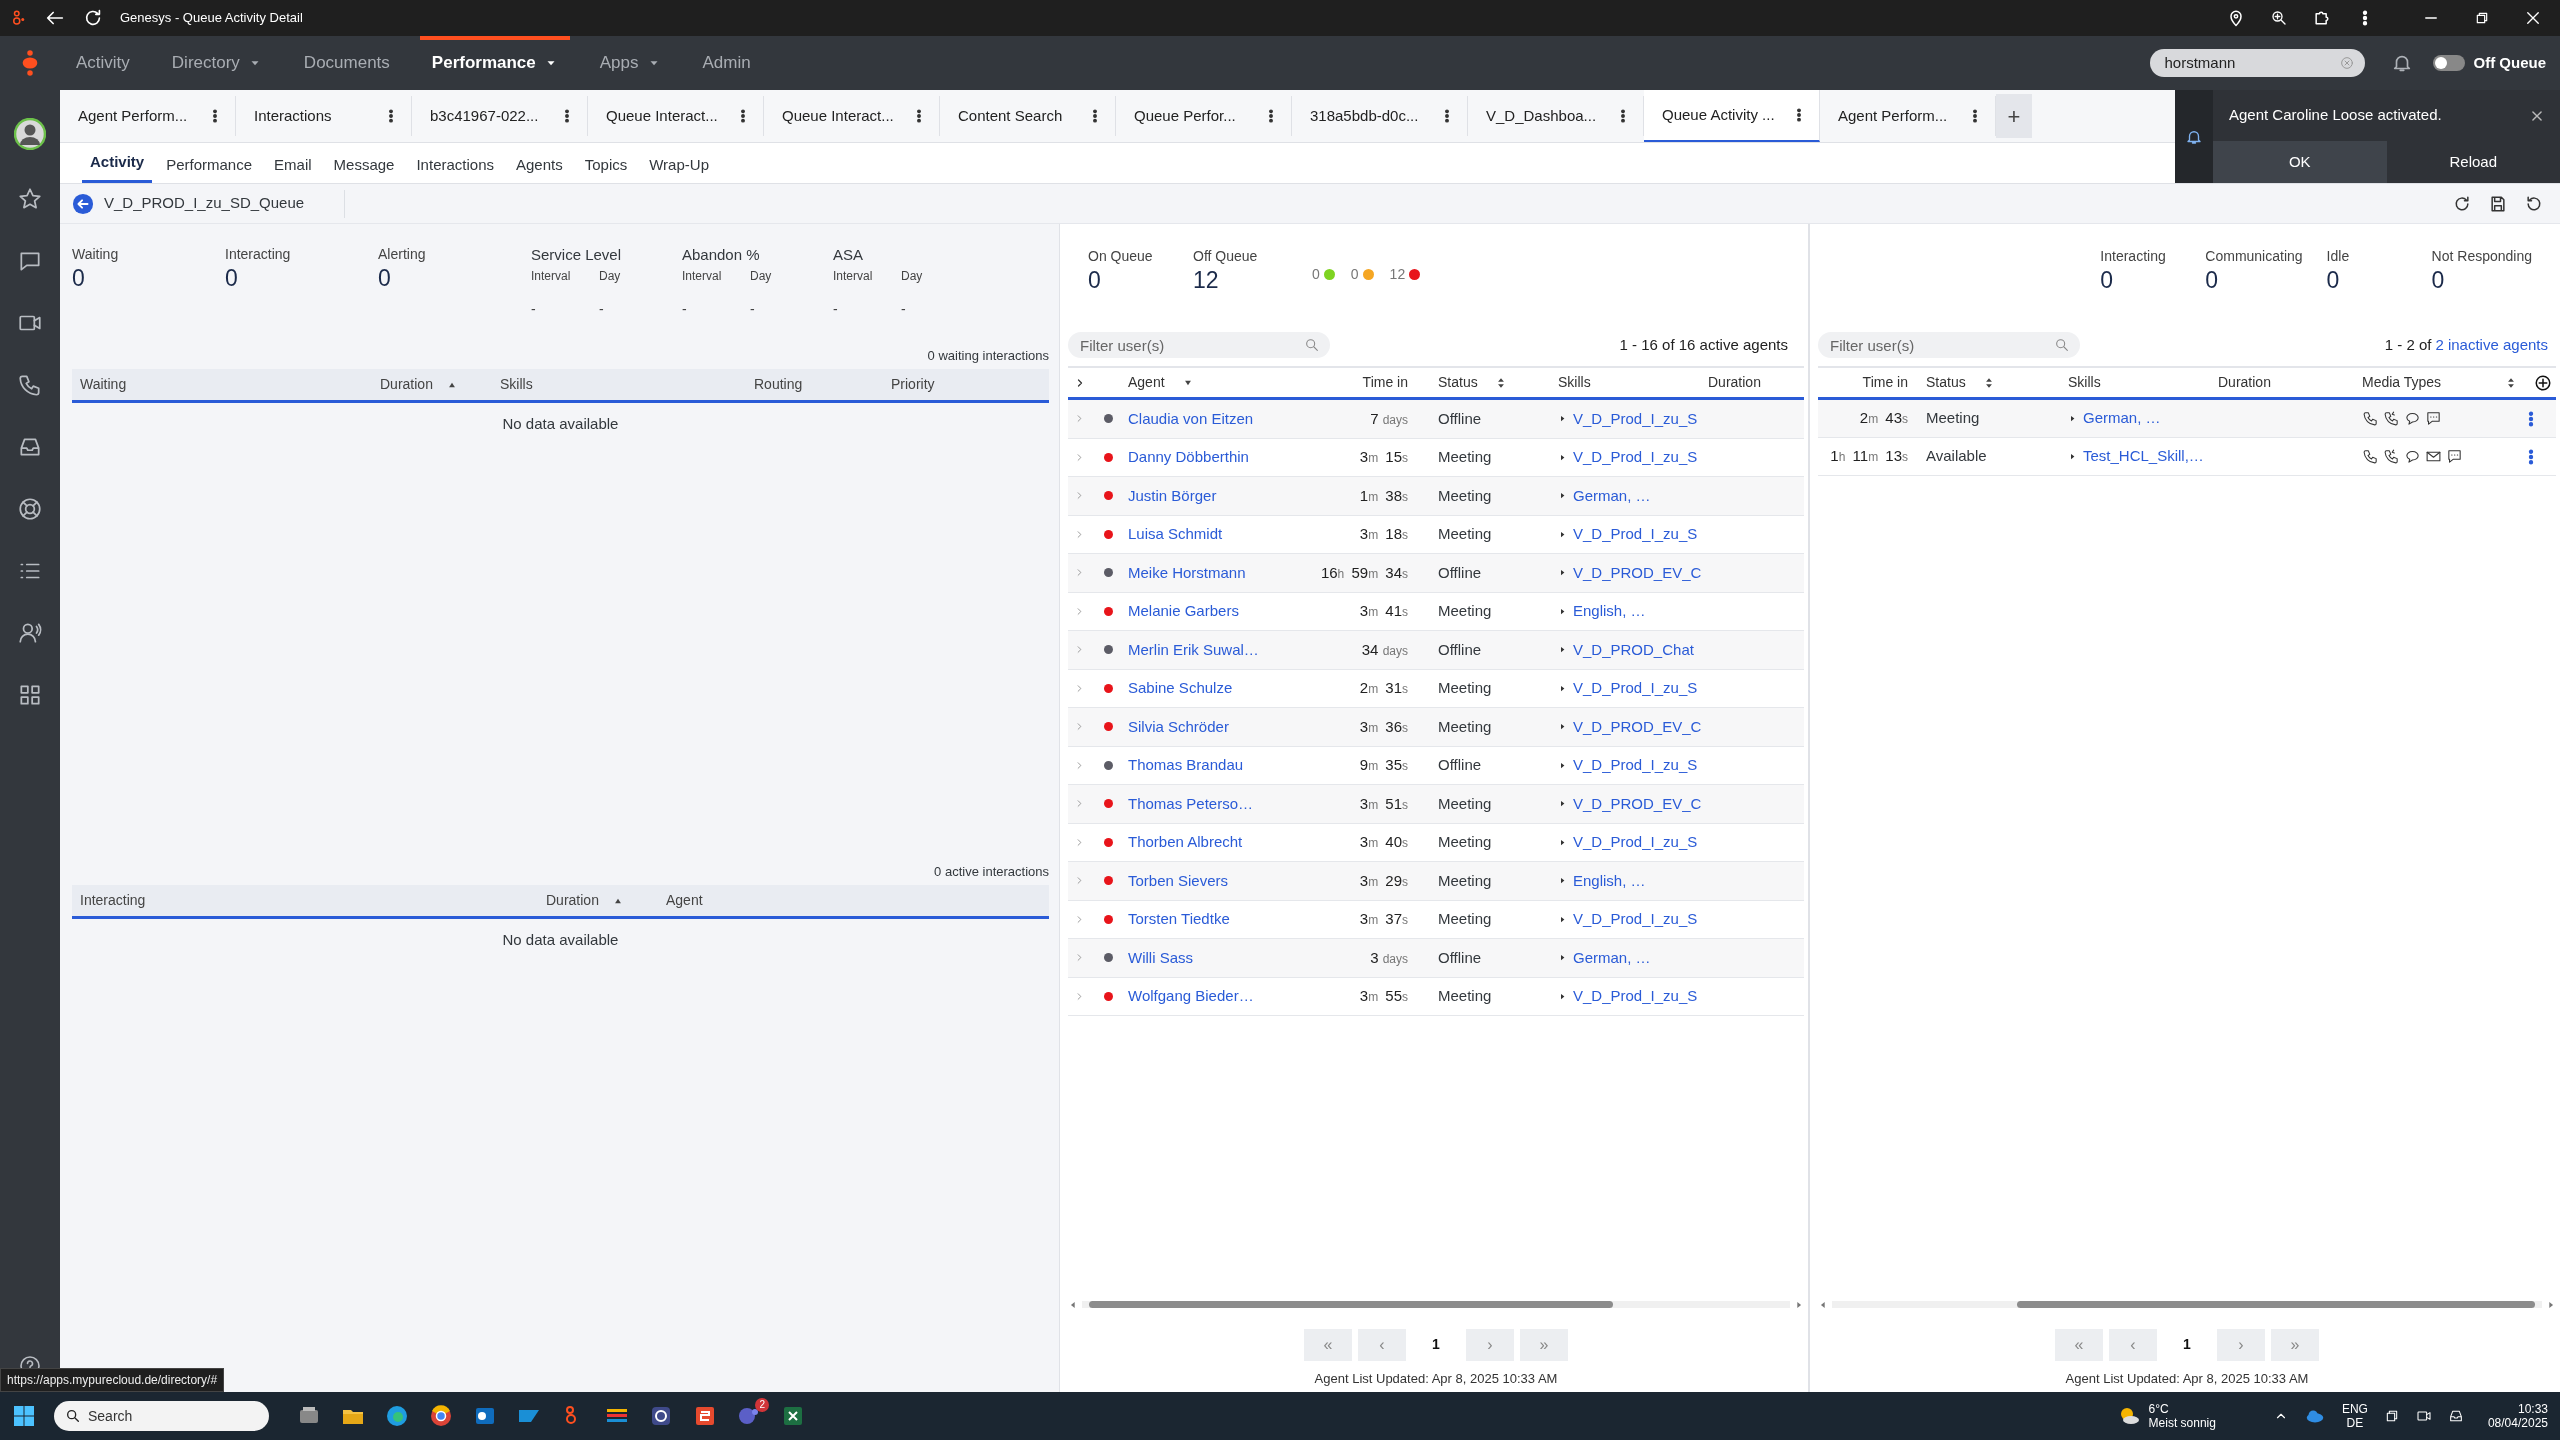 The image size is (2560, 1440). What do you see at coordinates (2354, 1416) in the screenshot?
I see `language-indicator: ENG DE` at bounding box center [2354, 1416].